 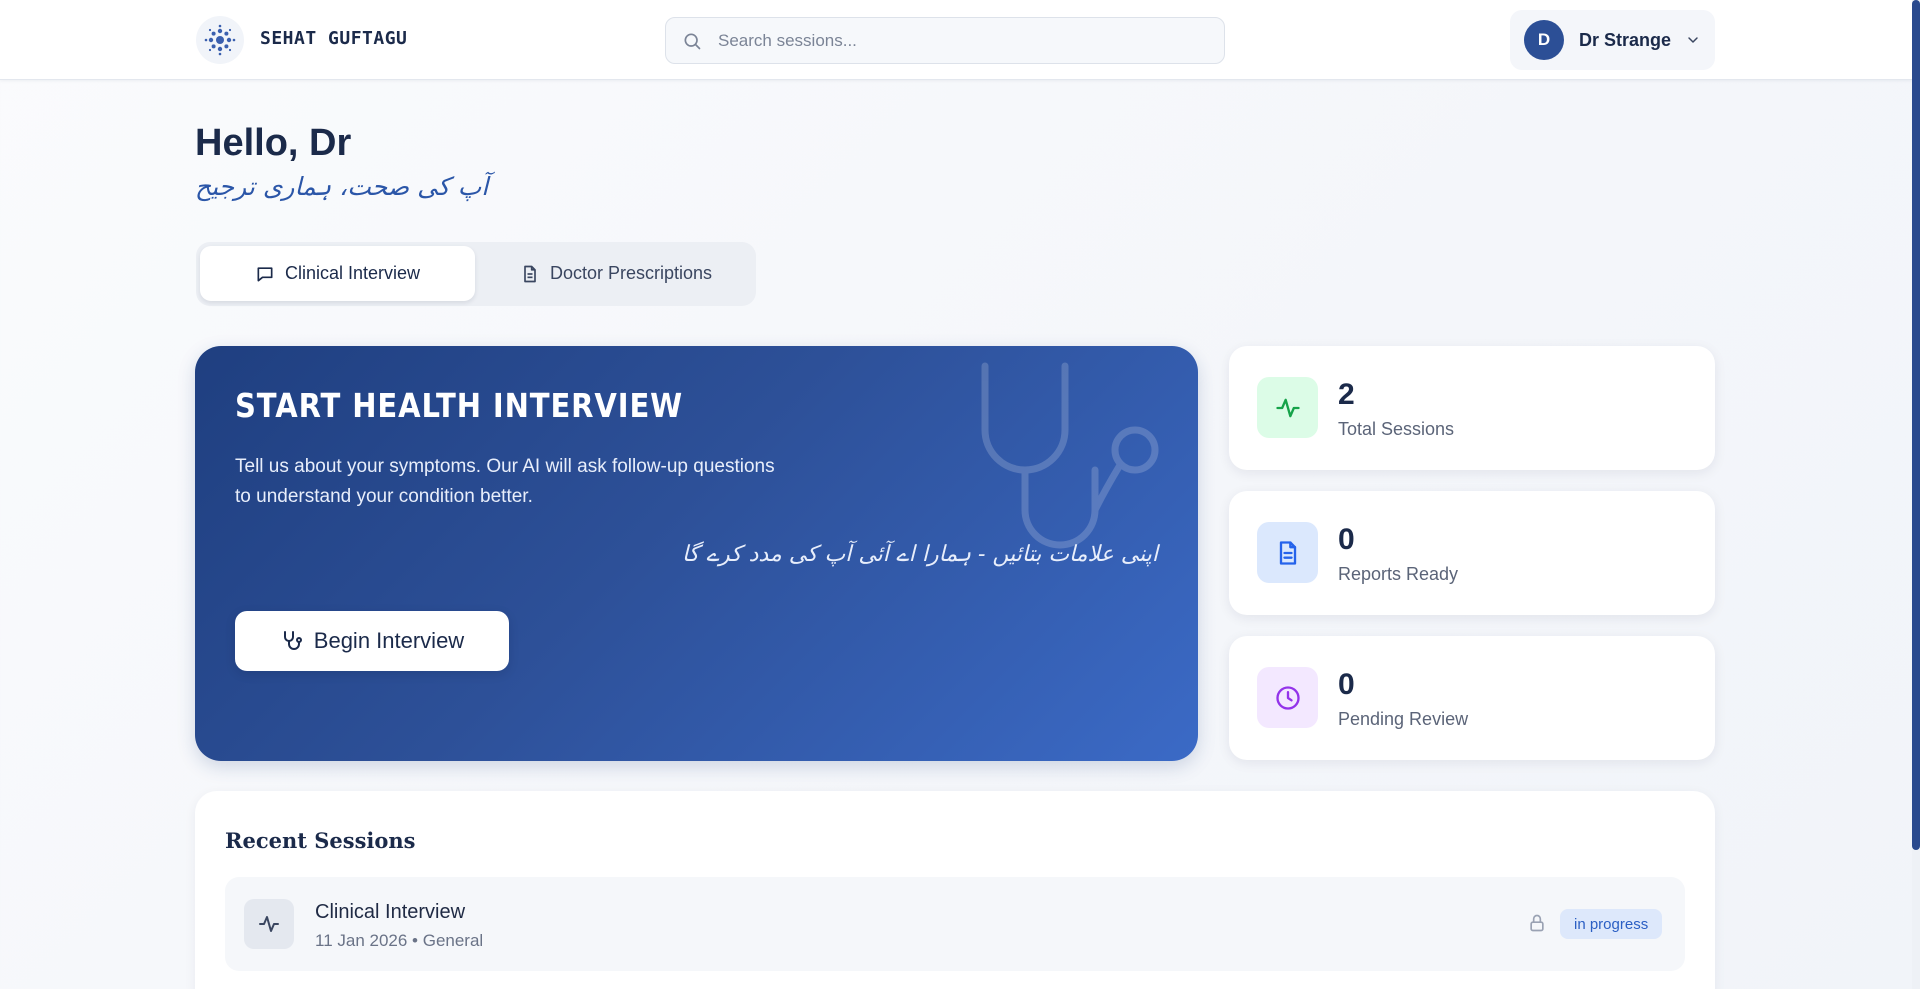 I want to click on tab-clinical-interview: Clinical Interview, so click(x=337, y=273).